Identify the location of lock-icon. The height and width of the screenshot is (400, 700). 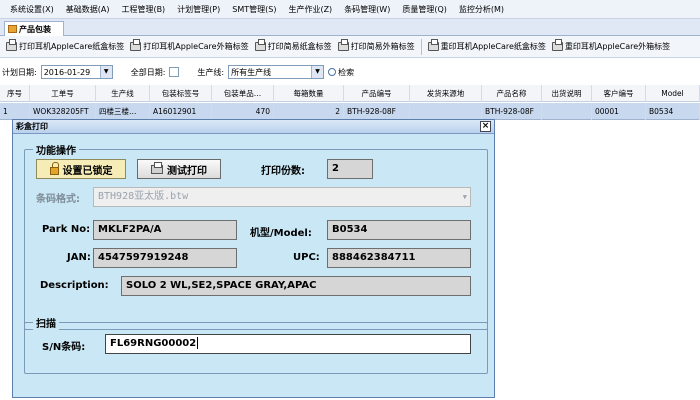
(54, 168).